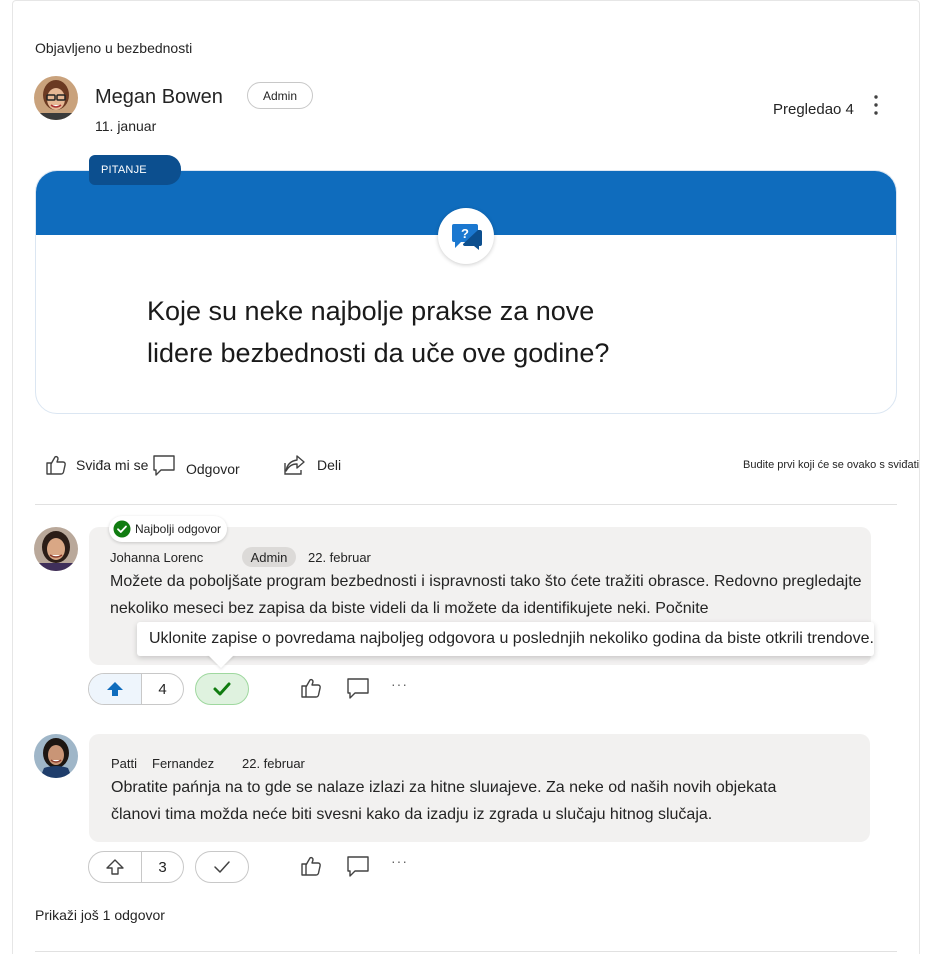  What do you see at coordinates (156, 557) in the screenshot?
I see `reply-author: Johanna Lorenc` at bounding box center [156, 557].